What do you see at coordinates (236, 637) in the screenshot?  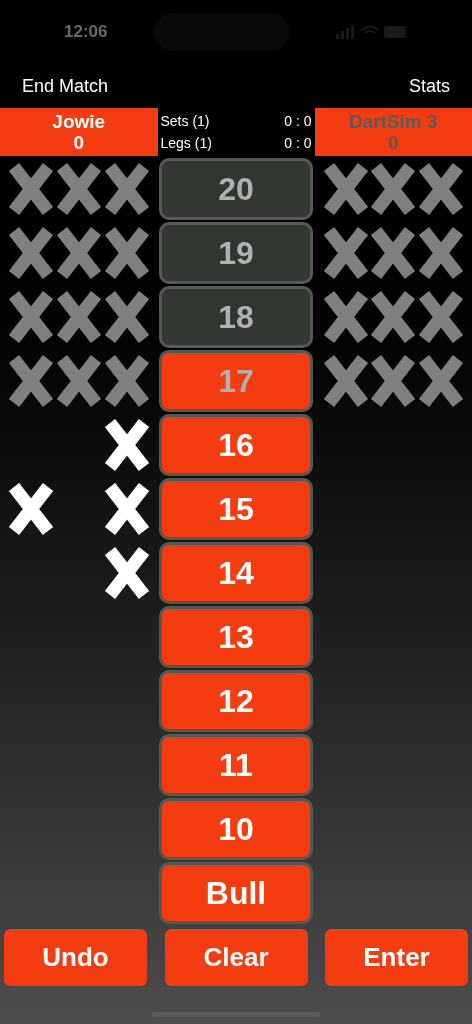 I see `target-number-button: 13` at bounding box center [236, 637].